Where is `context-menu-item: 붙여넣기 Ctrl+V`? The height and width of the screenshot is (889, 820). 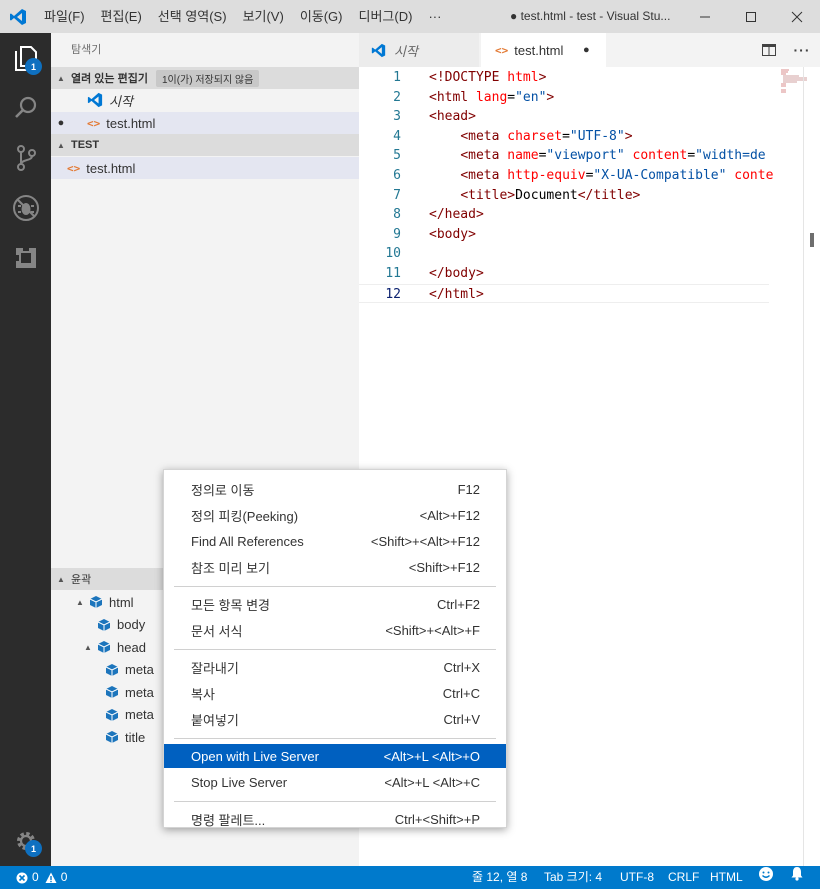
context-menu-item: 붙여넣기 Ctrl+V is located at coordinates (335, 719).